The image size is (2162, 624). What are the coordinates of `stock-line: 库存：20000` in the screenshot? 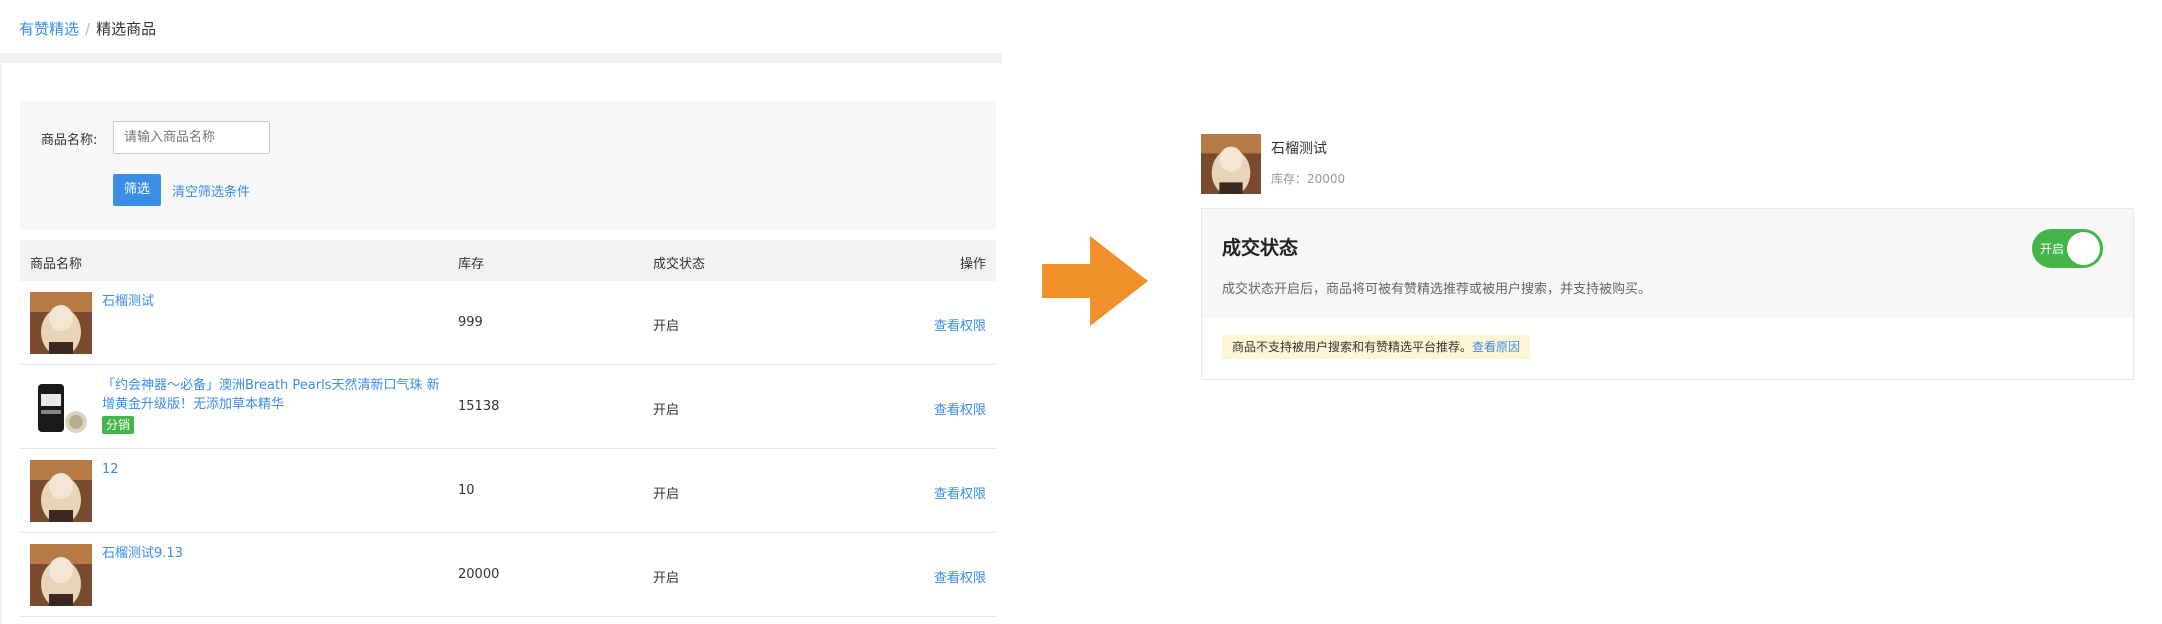 It's located at (1308, 179).